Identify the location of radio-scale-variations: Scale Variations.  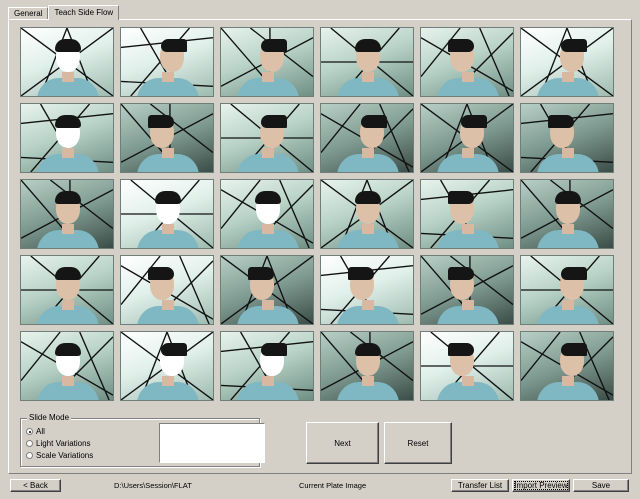
(59, 455).